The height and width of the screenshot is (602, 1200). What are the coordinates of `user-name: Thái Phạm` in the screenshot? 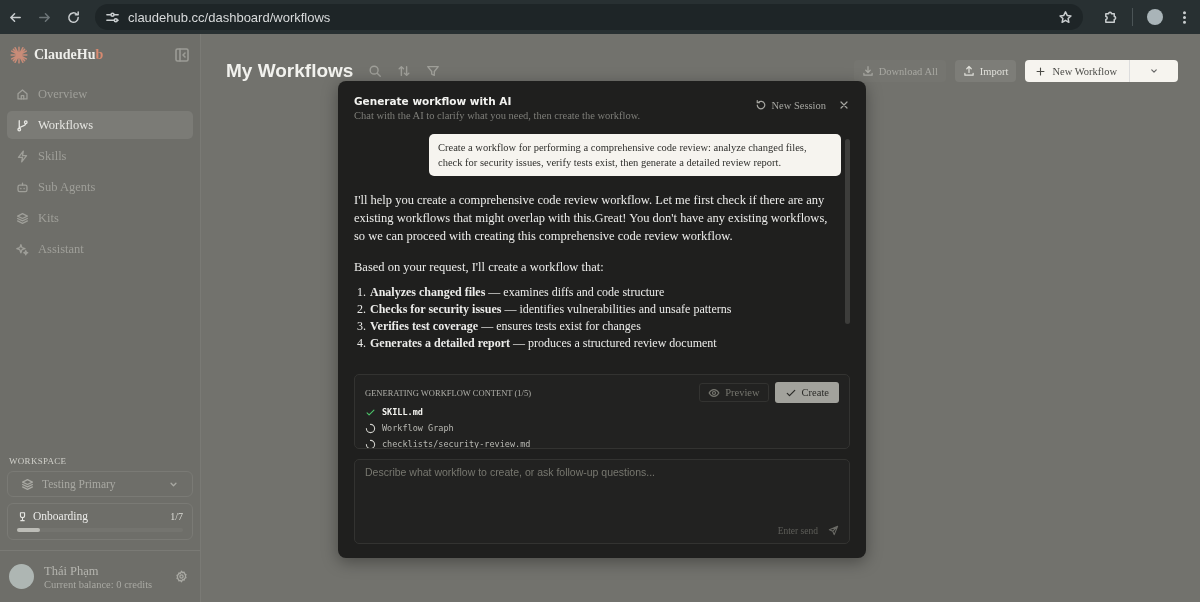 It's located at (72, 571).